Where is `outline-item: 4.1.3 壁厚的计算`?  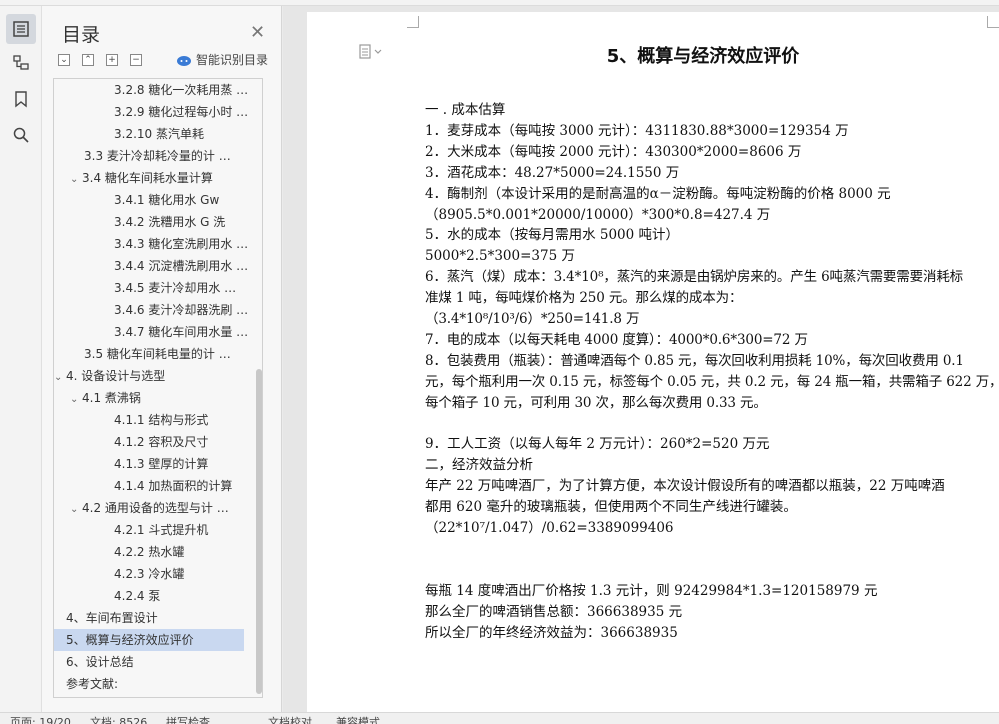
outline-item: 4.1.3 壁厚的计算 is located at coordinates (154, 464).